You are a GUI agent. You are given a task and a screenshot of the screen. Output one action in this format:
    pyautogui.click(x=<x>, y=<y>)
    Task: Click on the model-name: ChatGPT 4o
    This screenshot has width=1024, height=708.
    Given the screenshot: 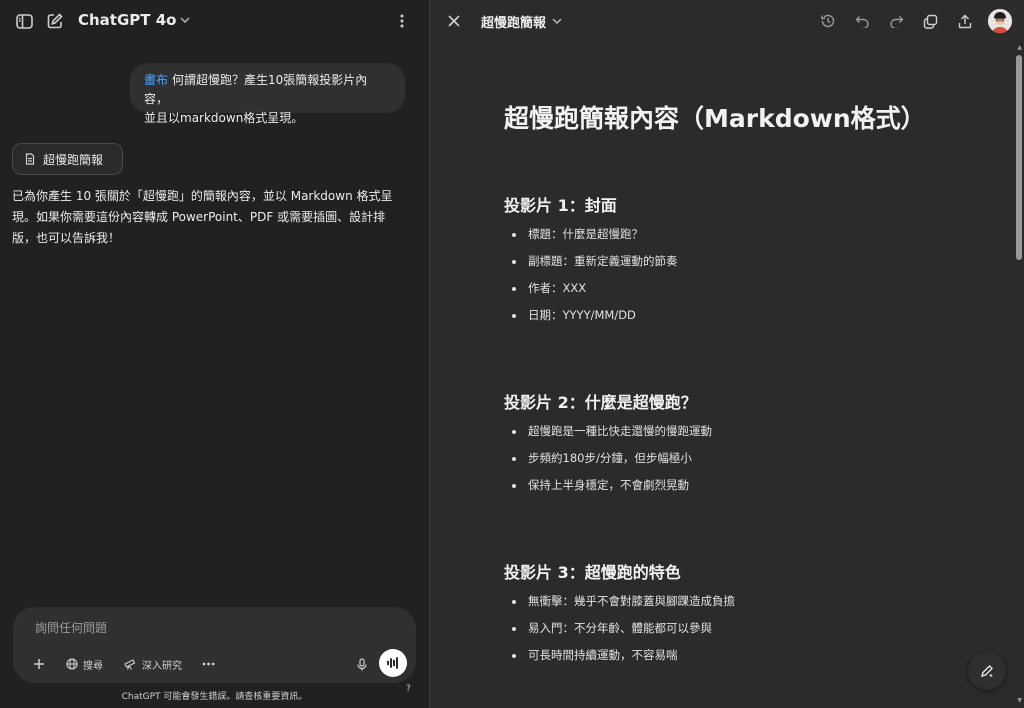 What is the action you would take?
    pyautogui.click(x=127, y=20)
    